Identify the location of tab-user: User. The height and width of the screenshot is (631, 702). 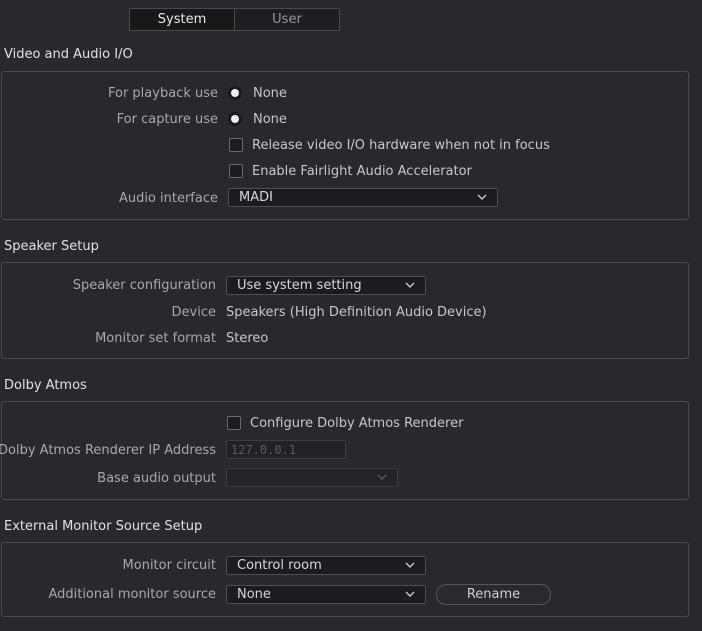
(286, 19).